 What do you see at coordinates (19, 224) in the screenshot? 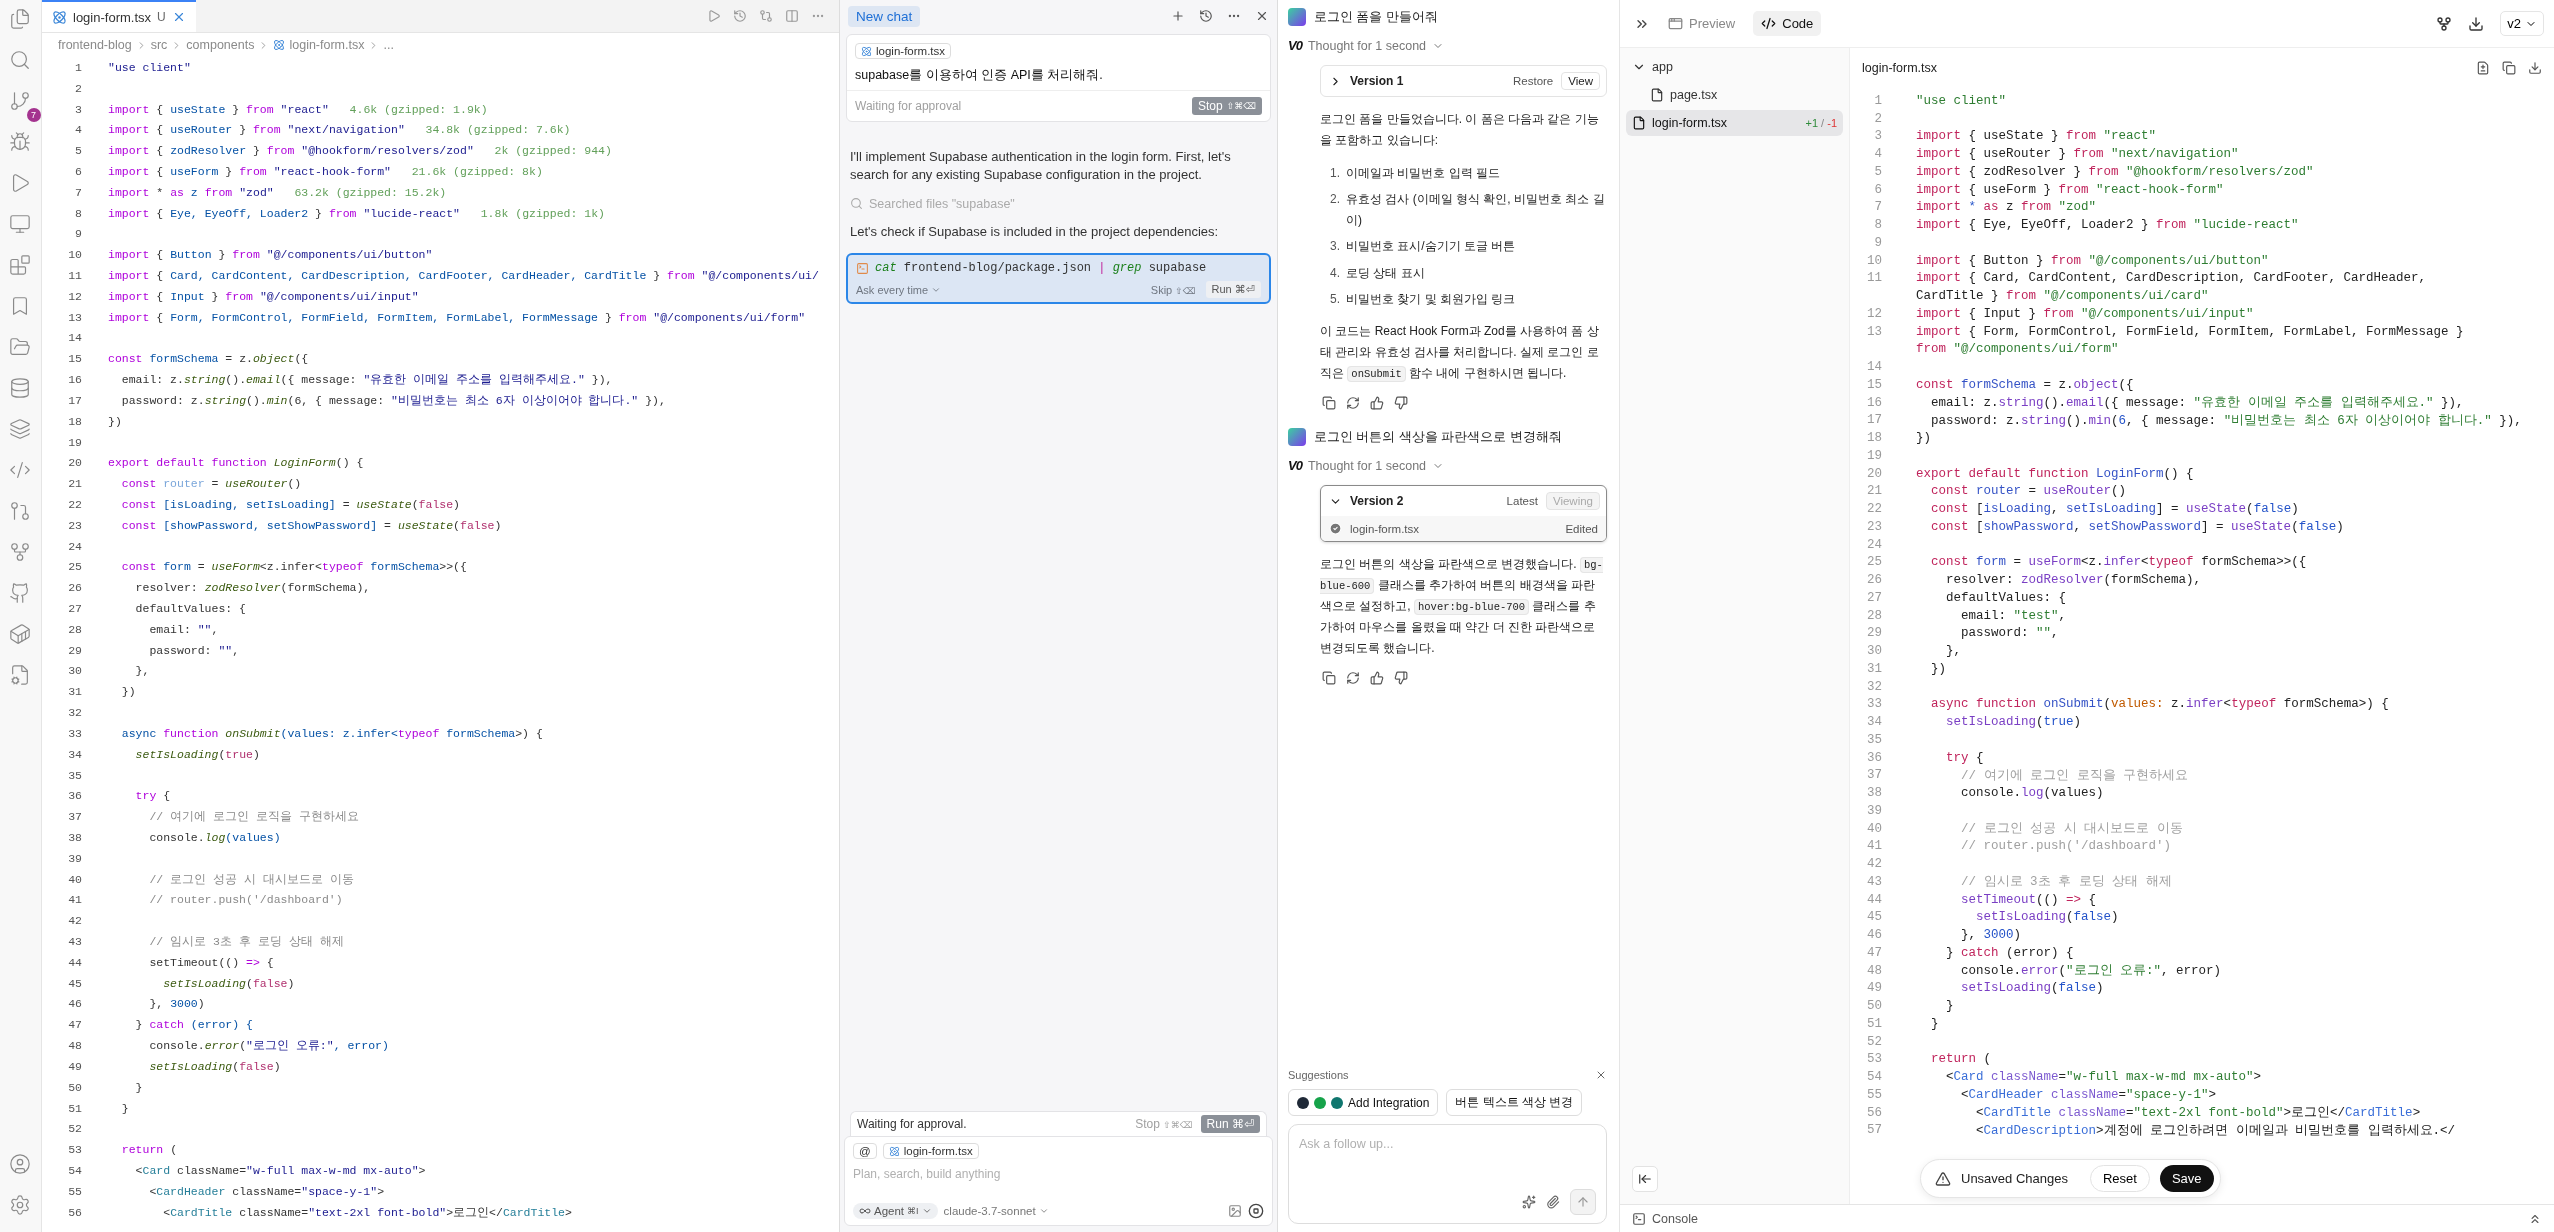
I see `monitor-icon` at bounding box center [19, 224].